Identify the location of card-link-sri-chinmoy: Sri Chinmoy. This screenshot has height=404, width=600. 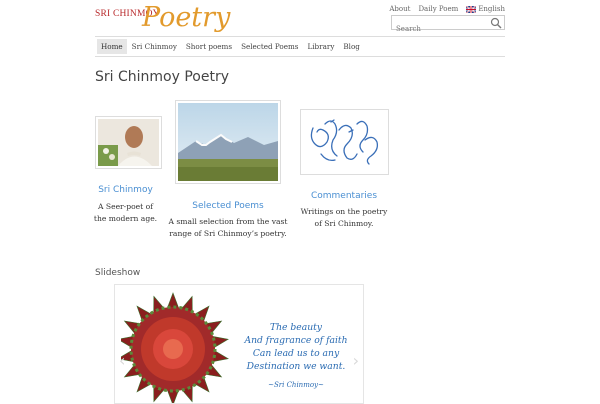
(125, 190).